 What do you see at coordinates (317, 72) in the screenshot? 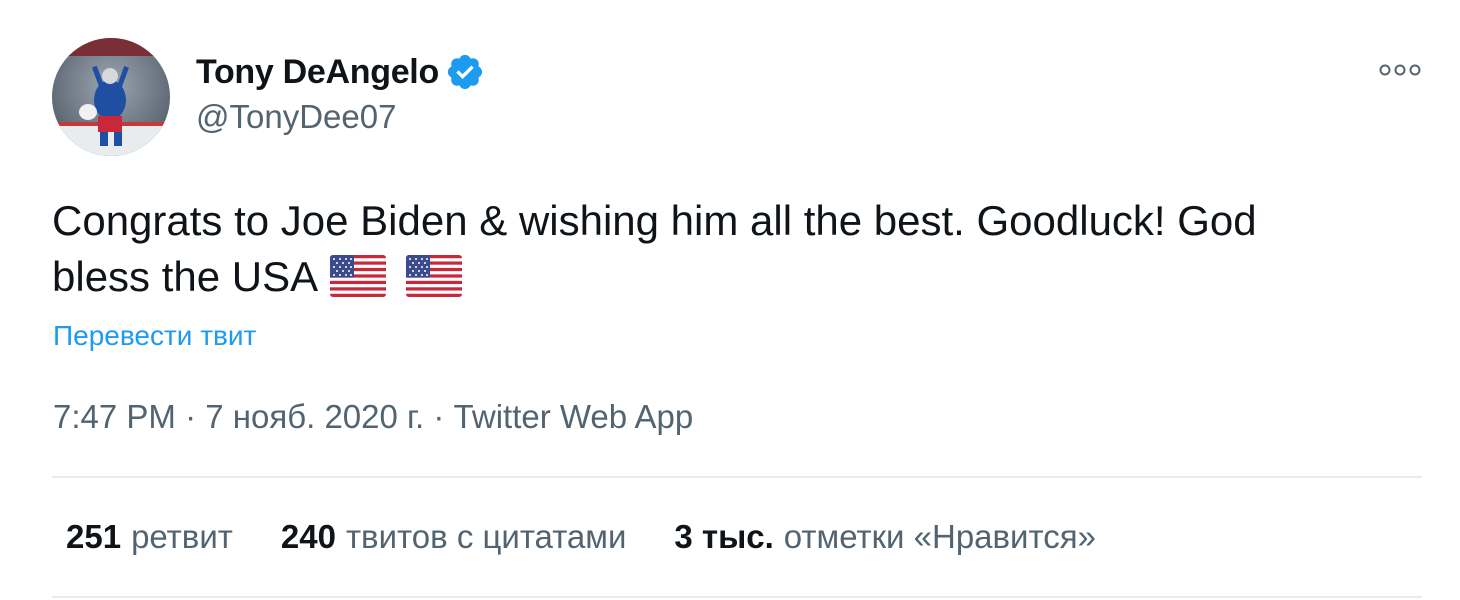
I see `author-display-name: Tony DeAngelo` at bounding box center [317, 72].